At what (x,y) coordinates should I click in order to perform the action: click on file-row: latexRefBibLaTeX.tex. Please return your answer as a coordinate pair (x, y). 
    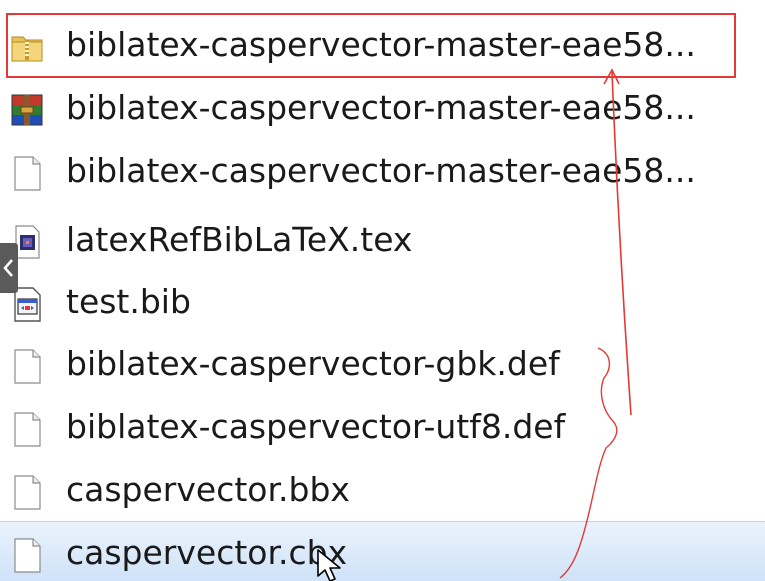
    Looking at the image, I should click on (382, 240).